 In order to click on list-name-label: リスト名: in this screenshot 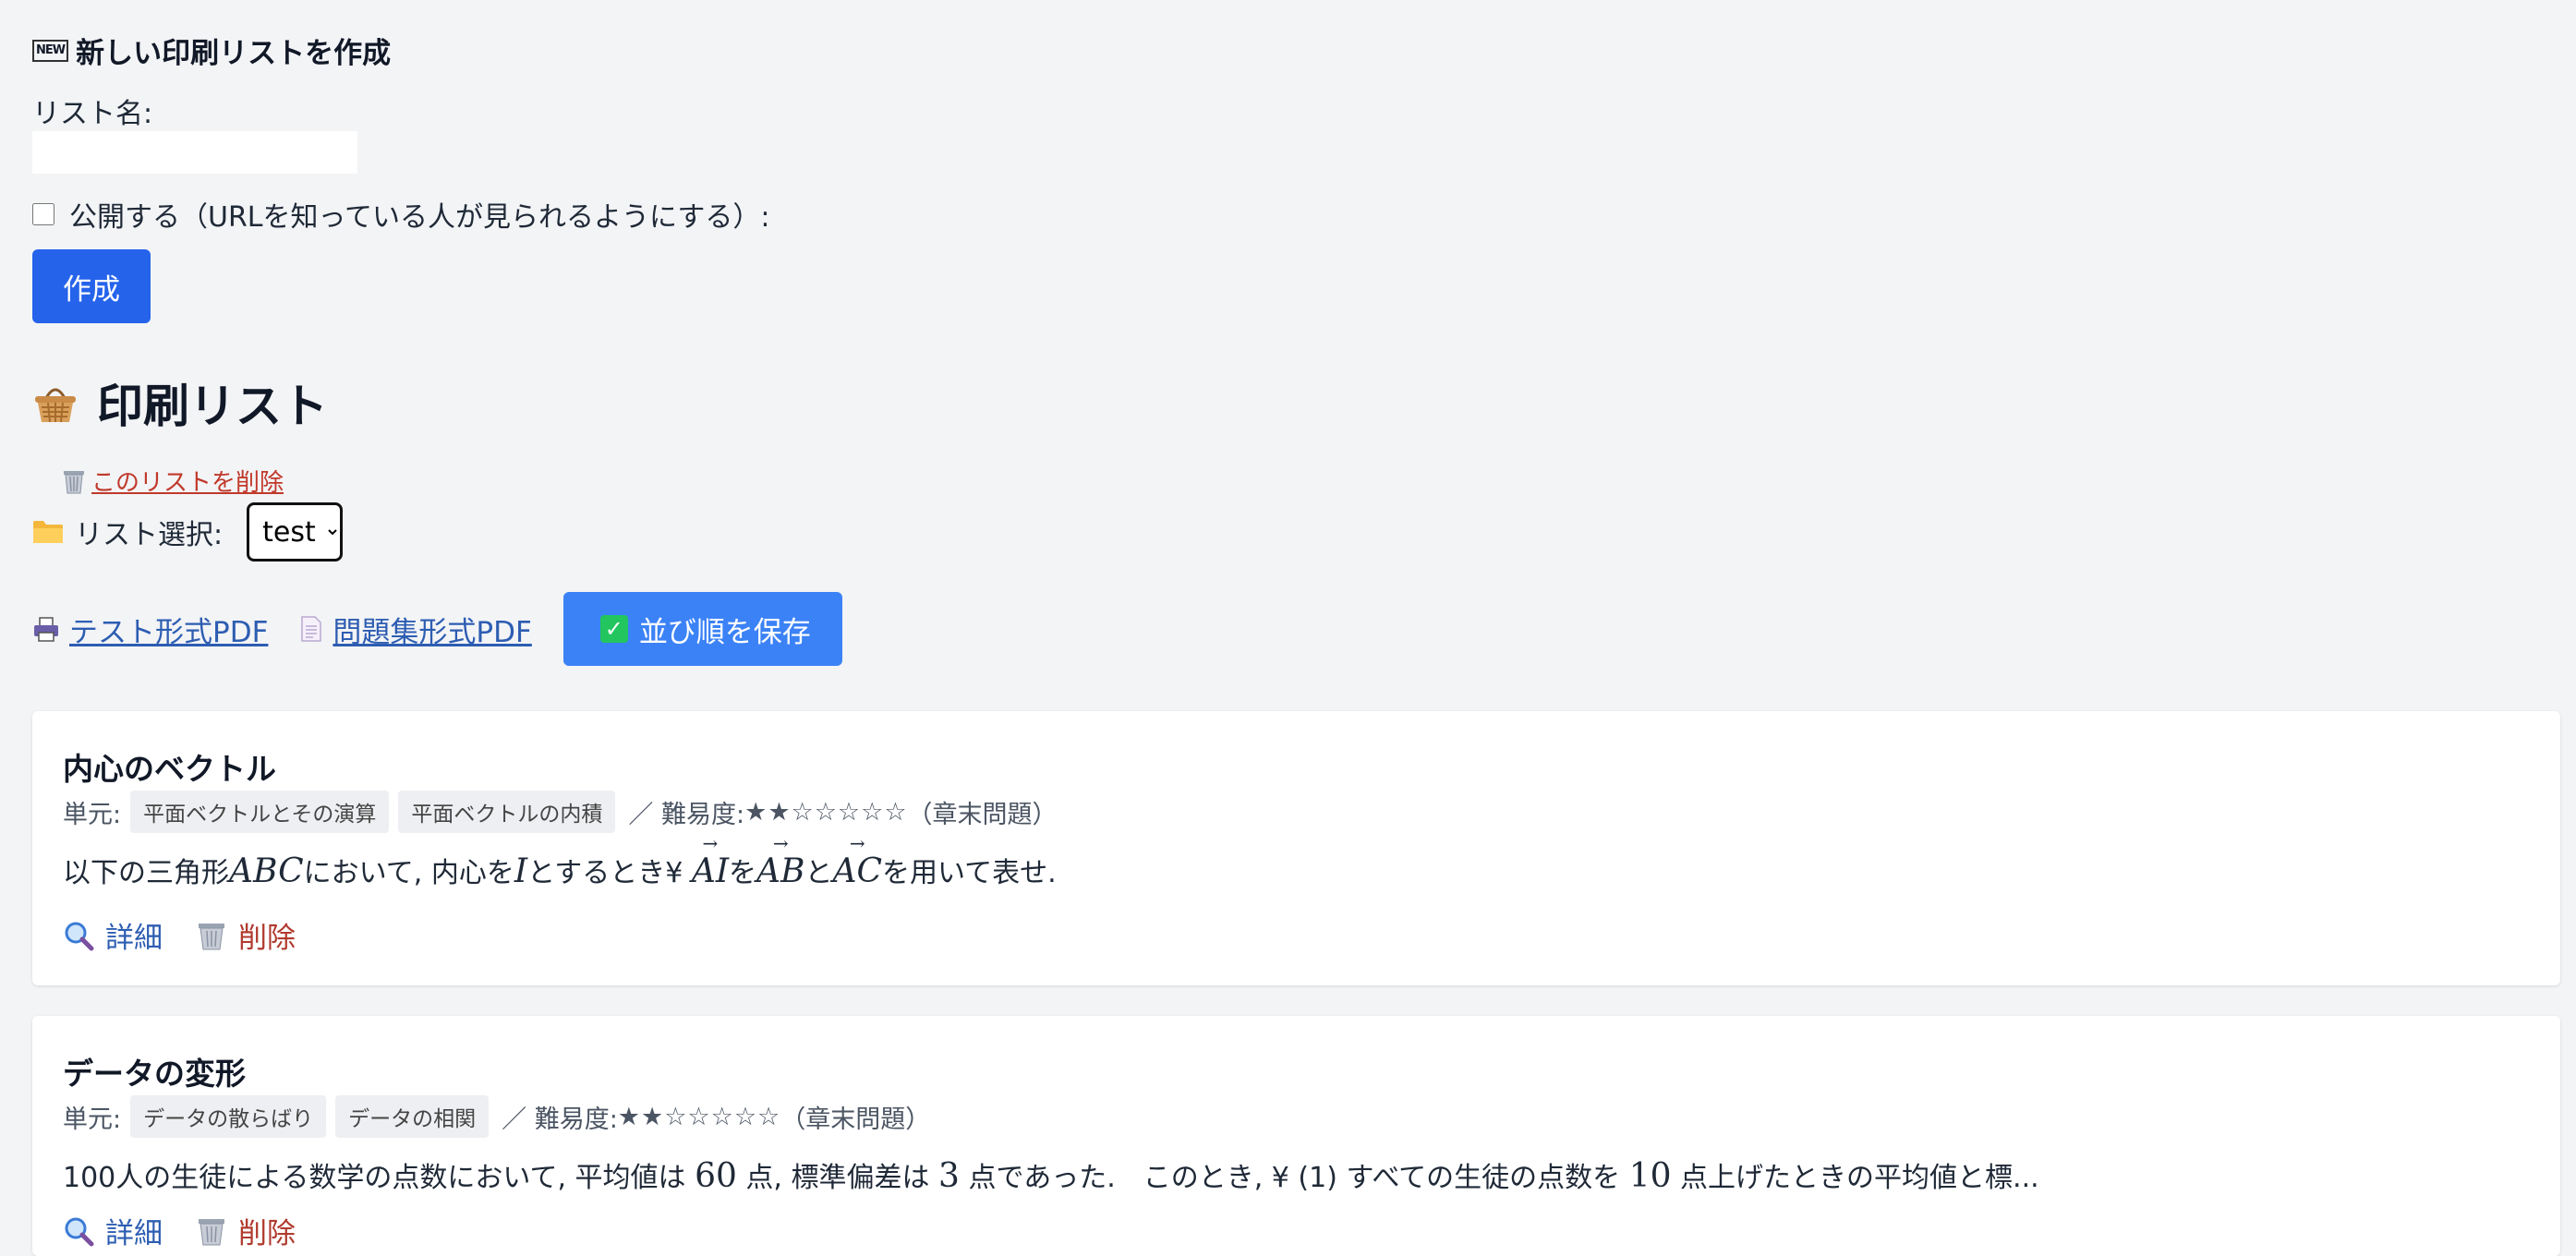, I will do `click(92, 114)`.